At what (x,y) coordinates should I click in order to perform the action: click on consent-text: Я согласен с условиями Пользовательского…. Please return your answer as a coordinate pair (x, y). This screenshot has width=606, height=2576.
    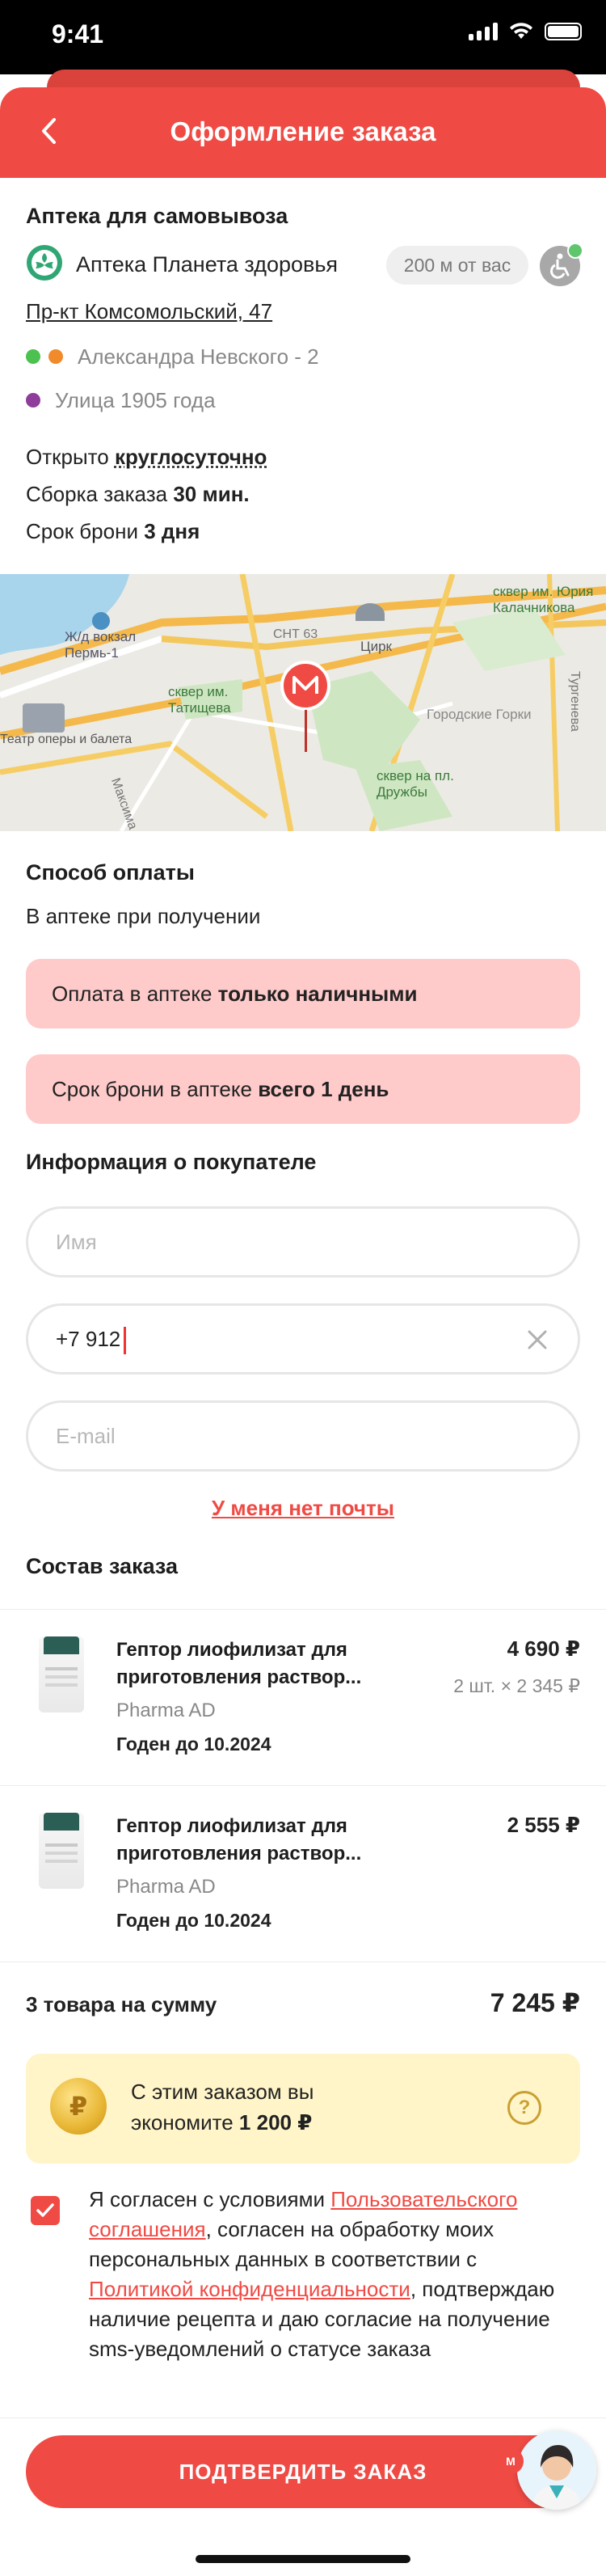
    Looking at the image, I should click on (322, 2274).